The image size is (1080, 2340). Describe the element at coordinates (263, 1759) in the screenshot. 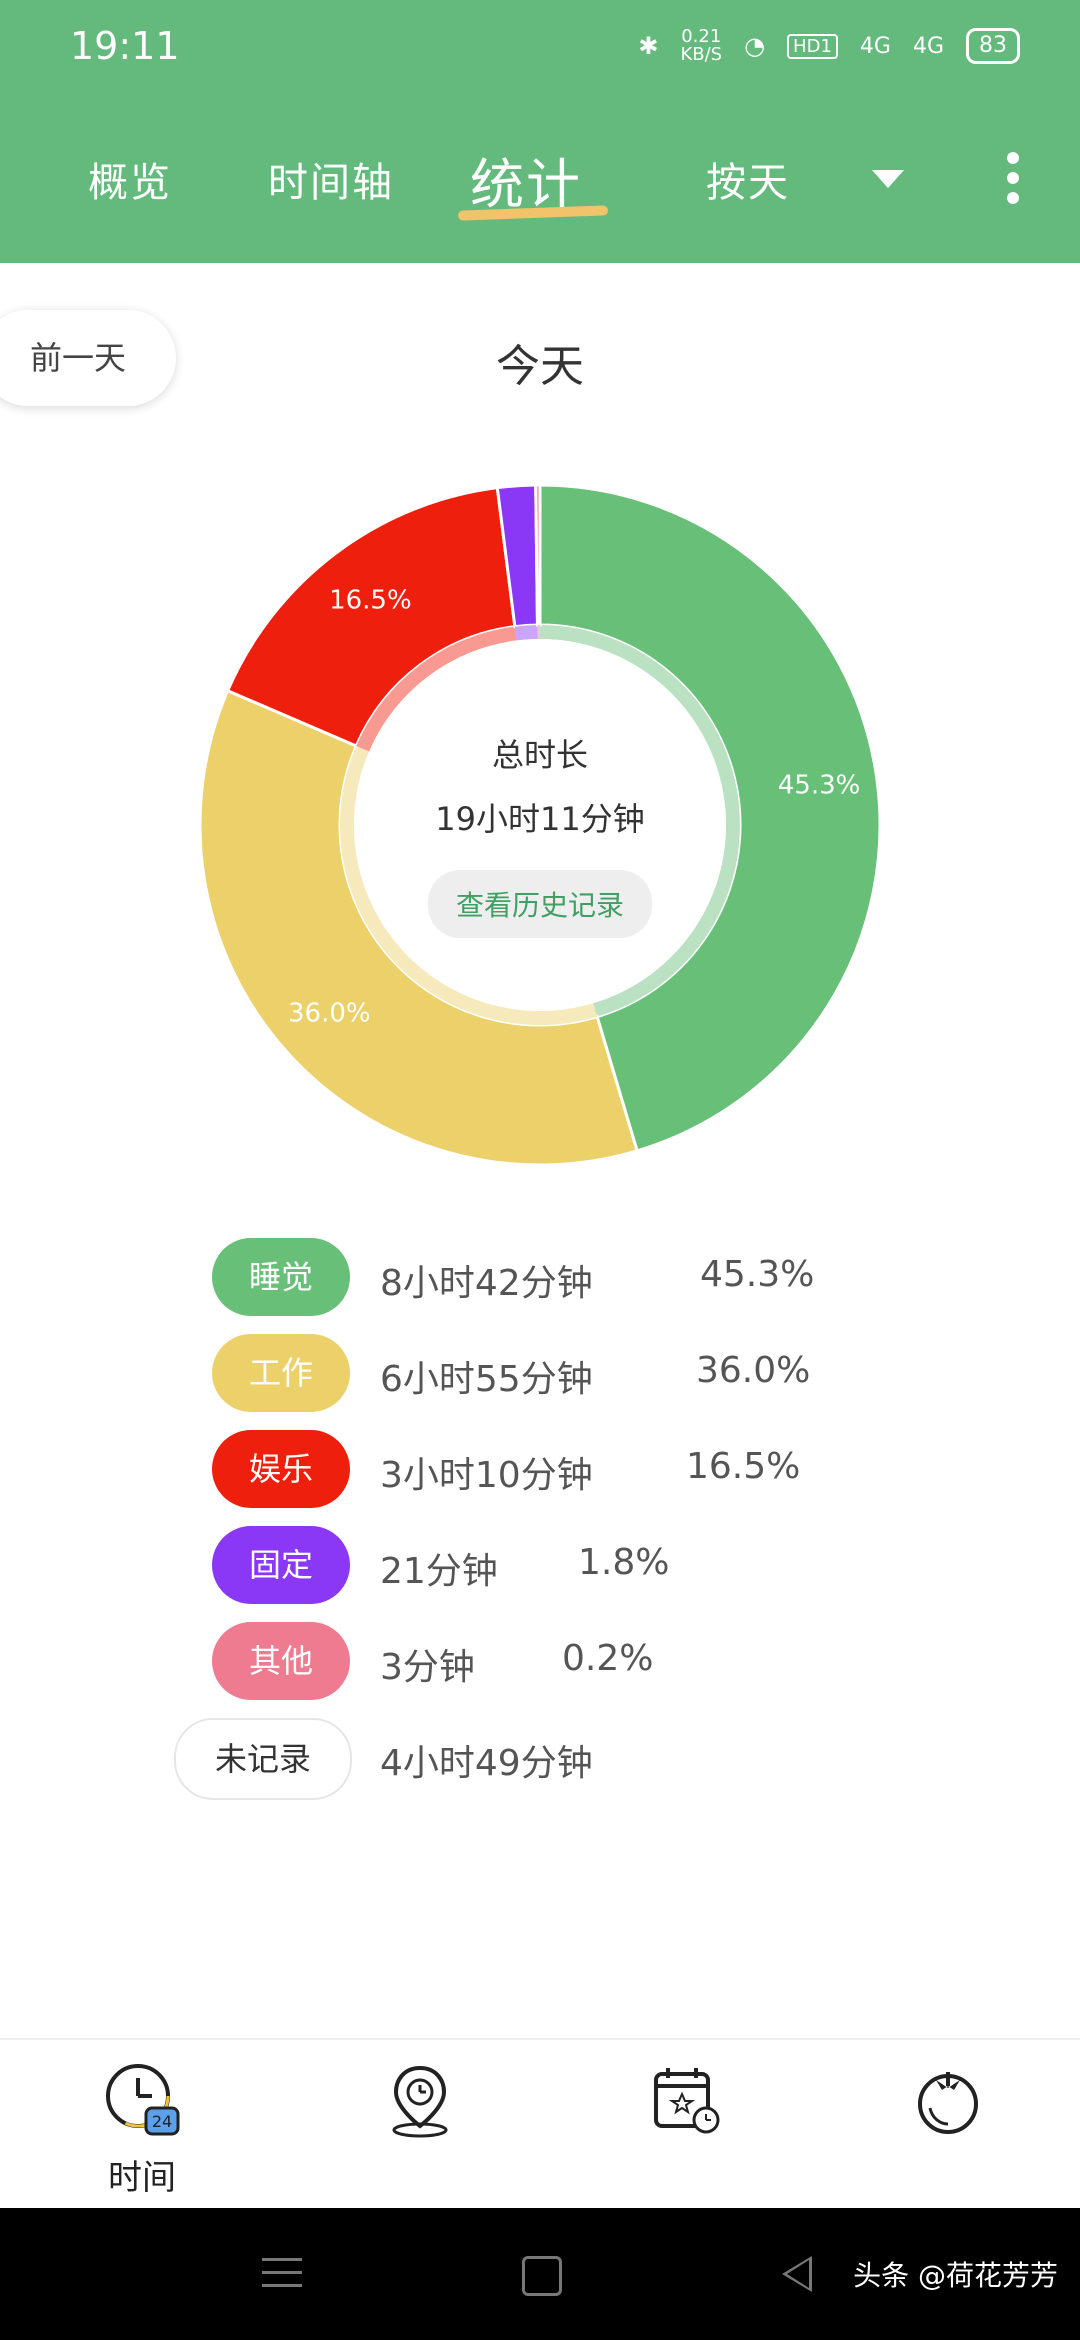

I see `category-pill: 未记录` at that location.